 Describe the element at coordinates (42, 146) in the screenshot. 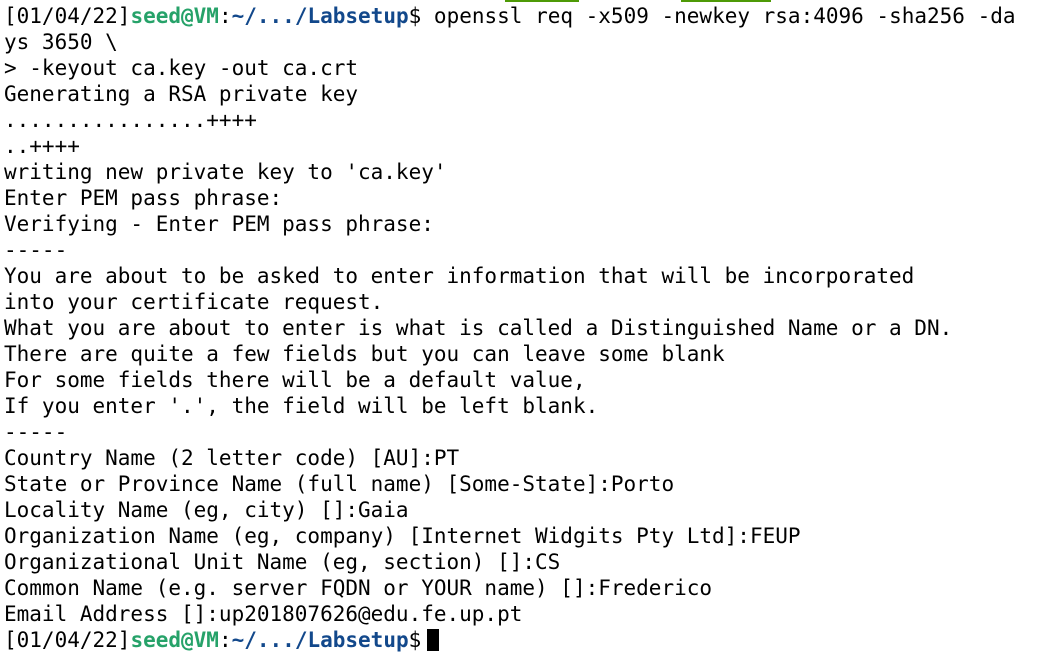

I see `output-line: ..++++` at that location.